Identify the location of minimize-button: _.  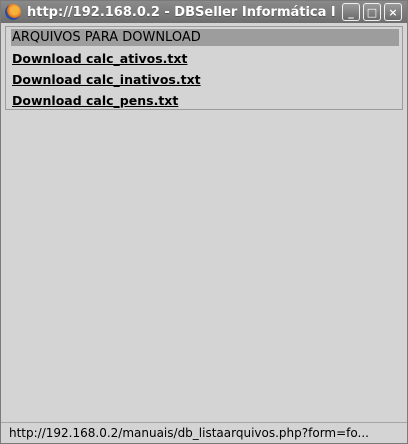
(351, 12).